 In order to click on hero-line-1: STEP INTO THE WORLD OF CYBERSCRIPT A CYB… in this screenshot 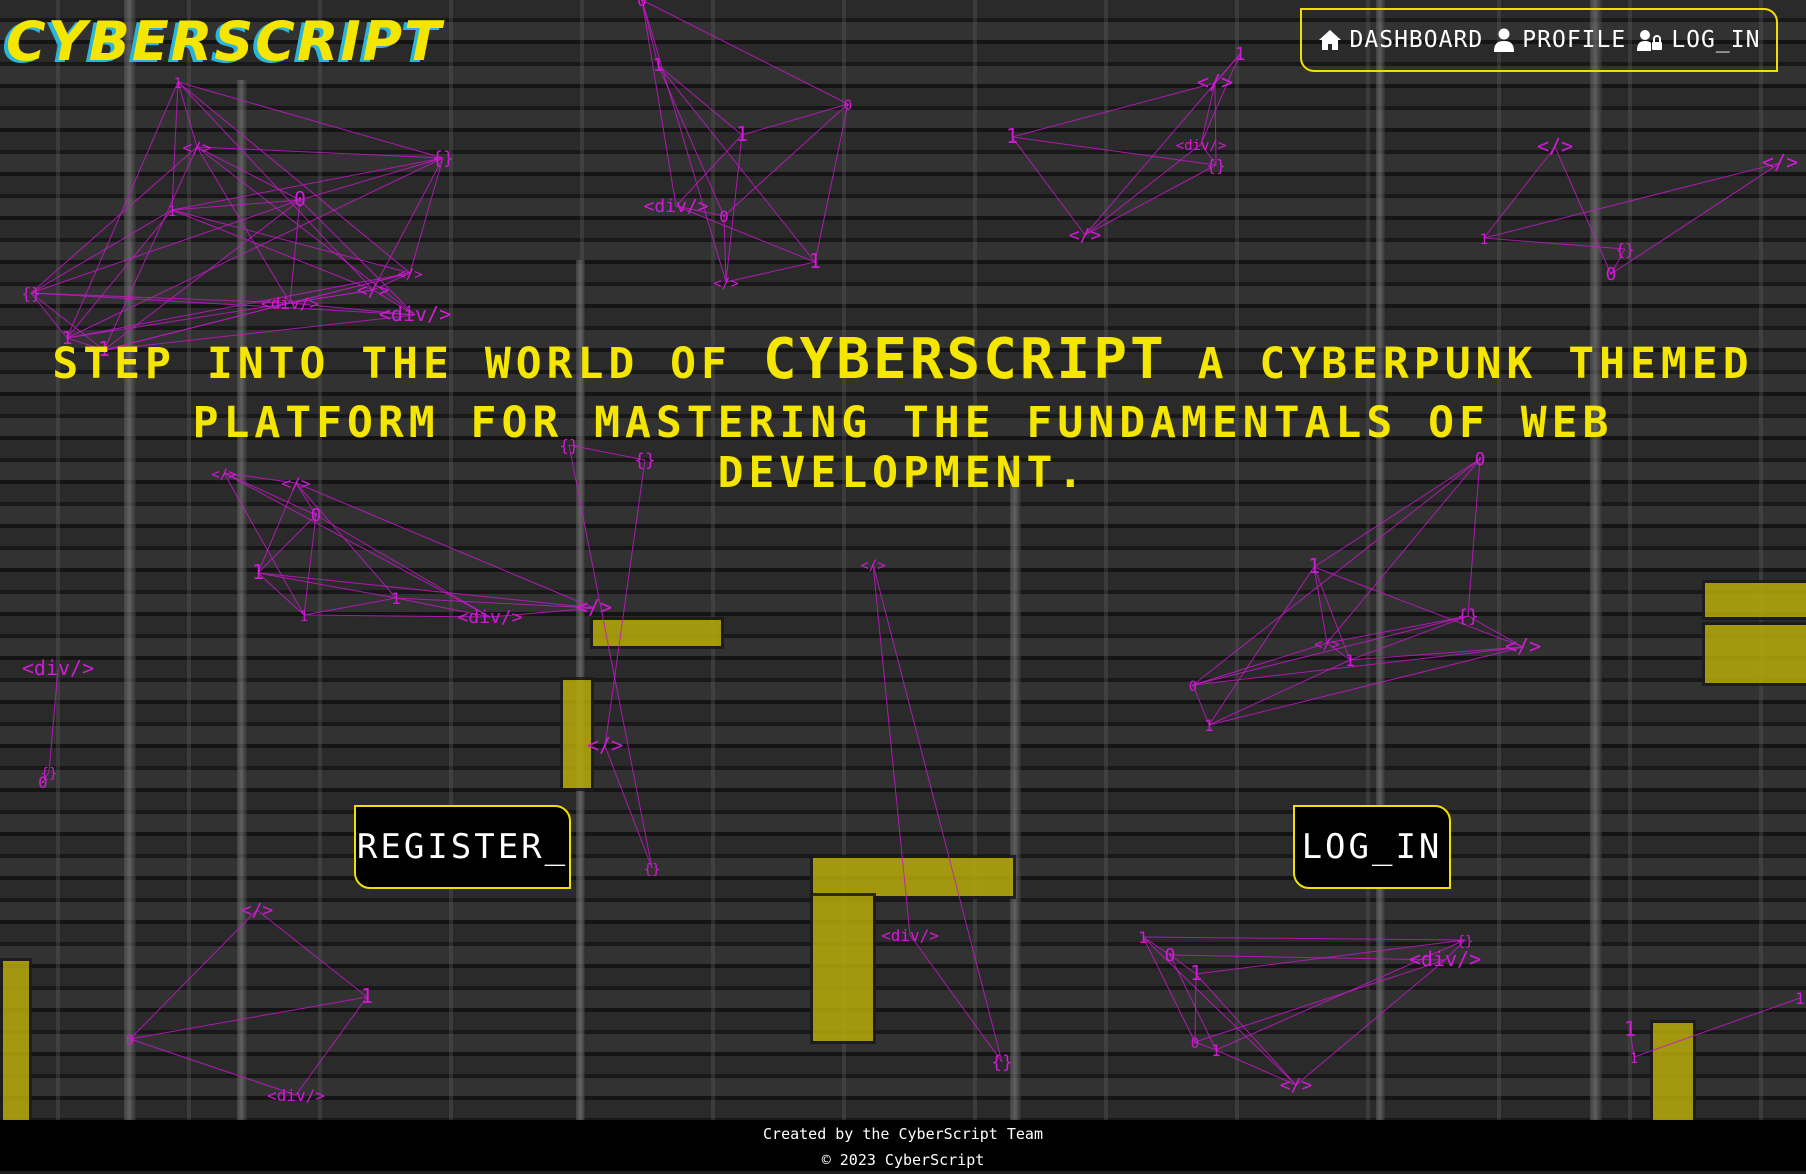, I will do `click(903, 365)`.